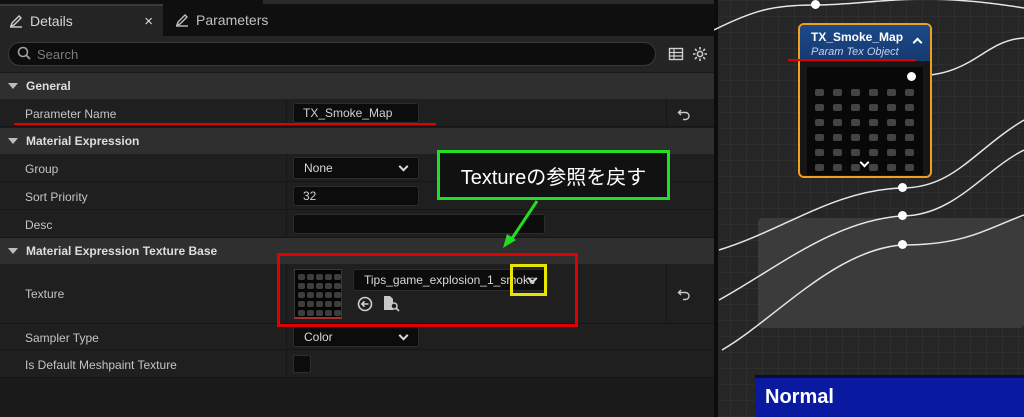  I want to click on annotation-callout: Textureの参照を戻す, so click(553, 175).